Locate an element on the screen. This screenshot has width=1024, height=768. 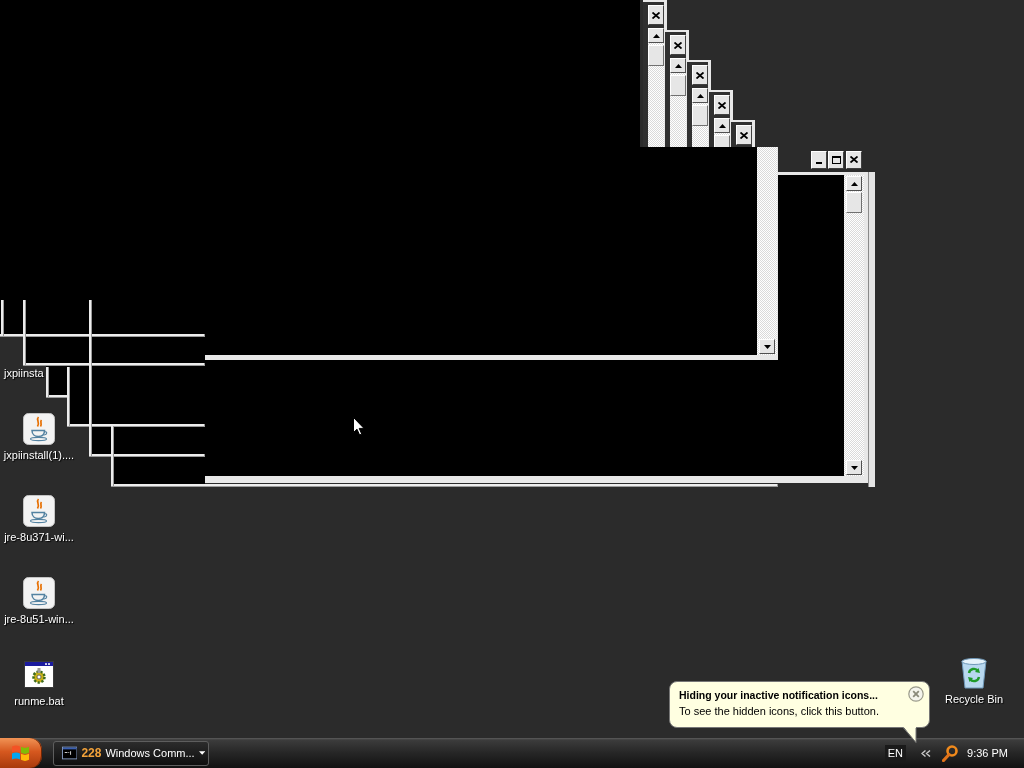
balloon-pointer is located at coordinates (910, 735).